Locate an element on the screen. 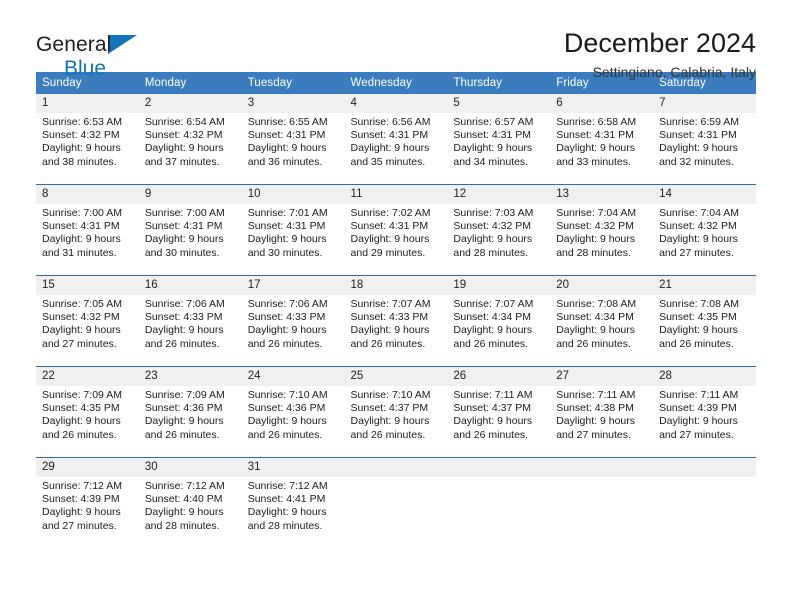 The image size is (792, 612). day-number: 26 is located at coordinates (499, 376).